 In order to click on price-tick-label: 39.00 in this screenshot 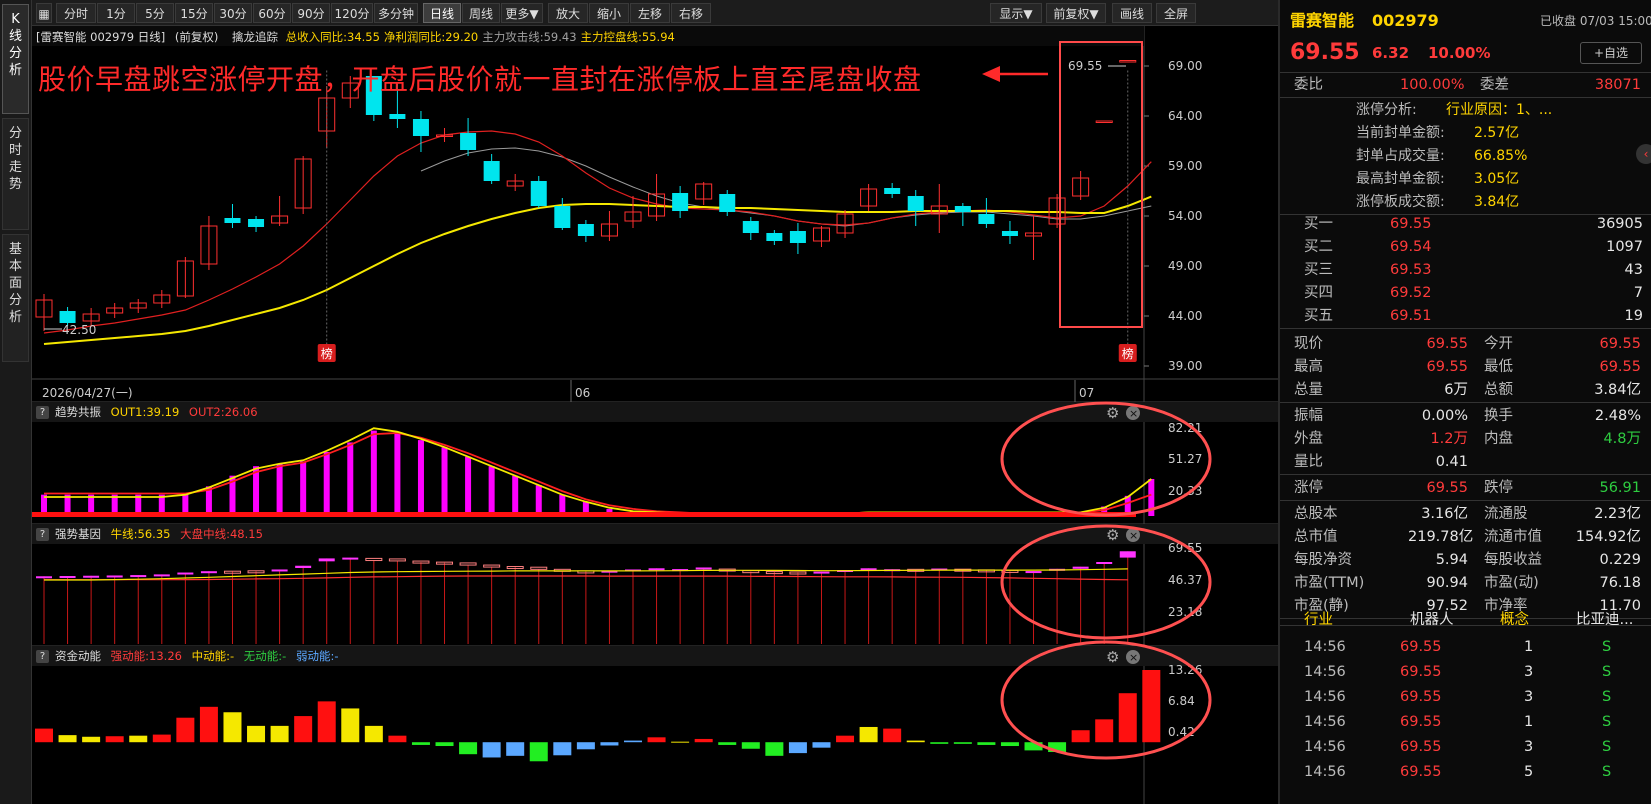, I will do `click(1185, 366)`.